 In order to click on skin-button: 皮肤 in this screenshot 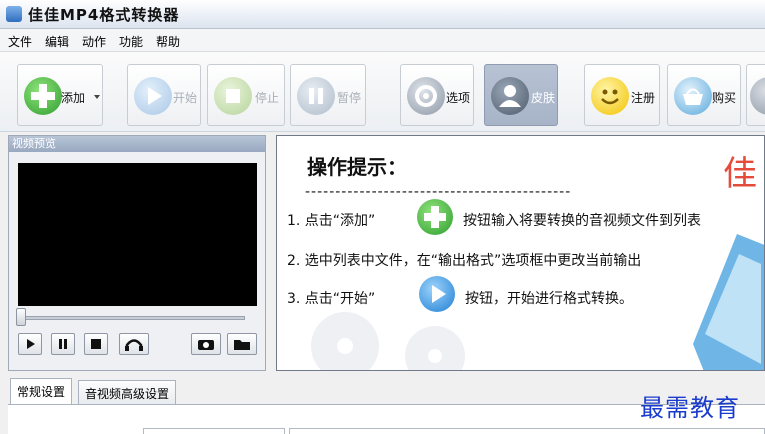, I will do `click(521, 95)`.